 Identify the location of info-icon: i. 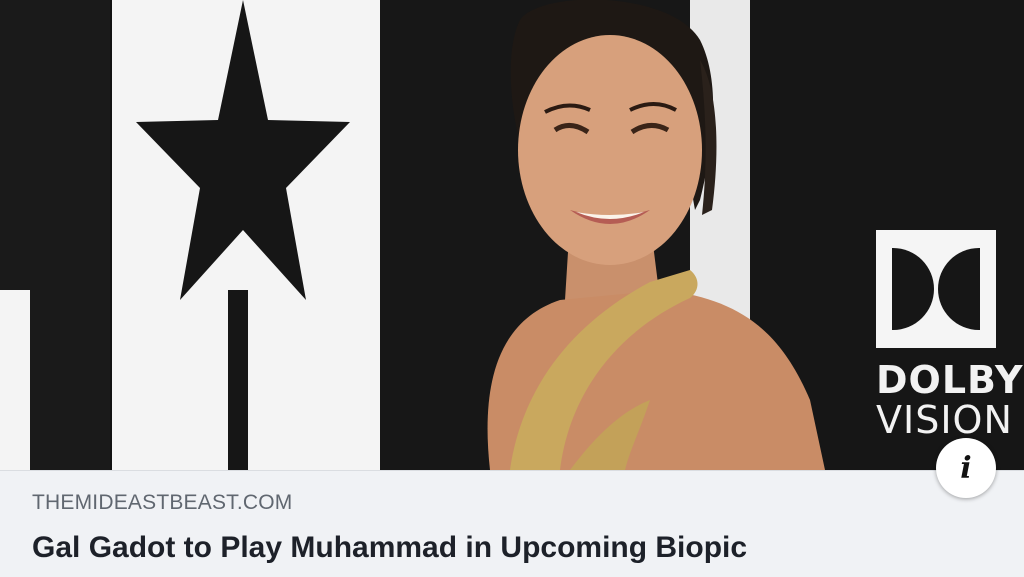
(966, 468).